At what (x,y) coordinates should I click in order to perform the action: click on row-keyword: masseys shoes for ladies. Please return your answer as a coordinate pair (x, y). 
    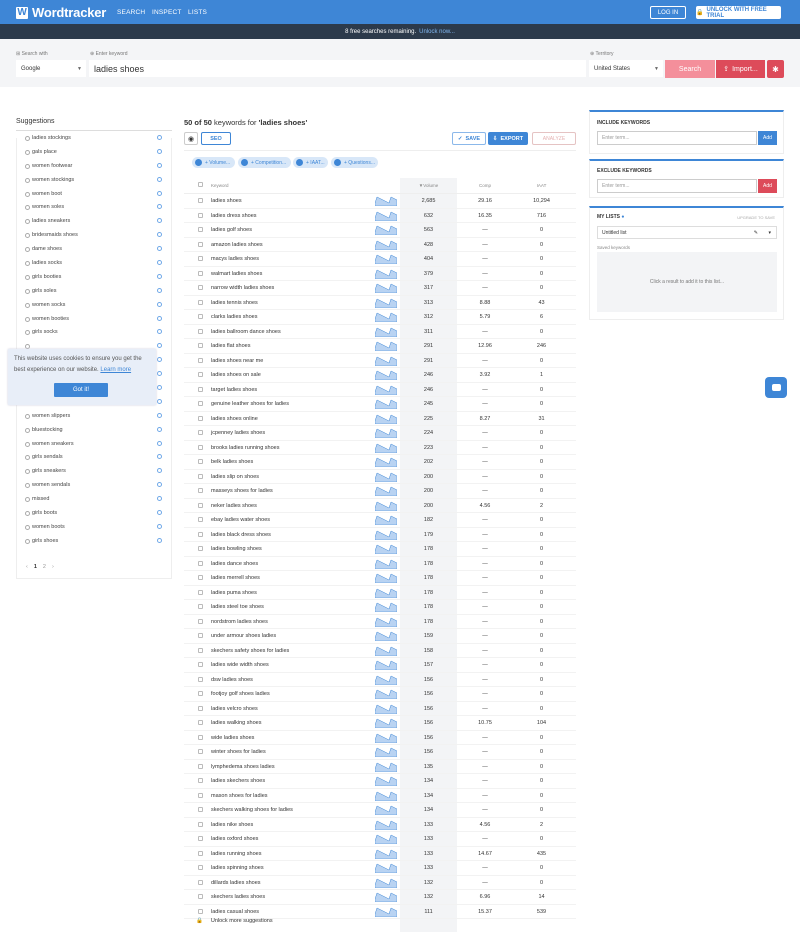
    Looking at the image, I should click on (242, 491).